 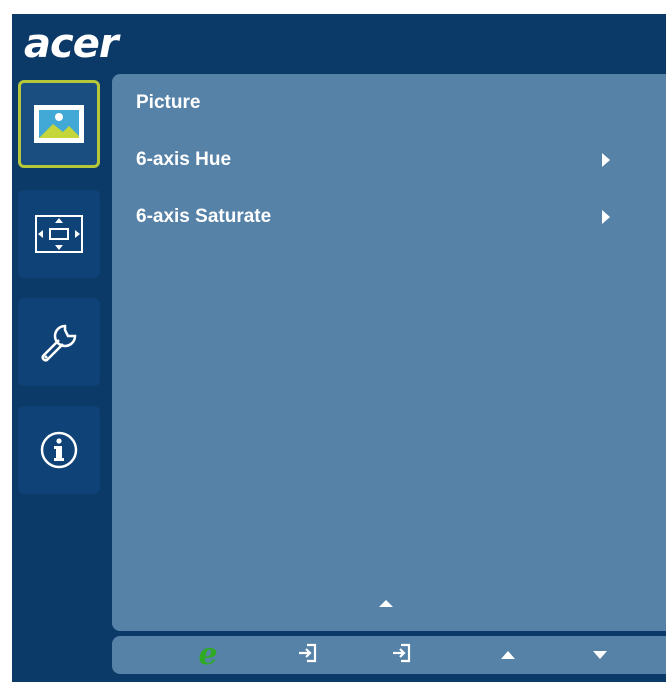 I want to click on sidebar-item-picture, so click(x=59, y=124).